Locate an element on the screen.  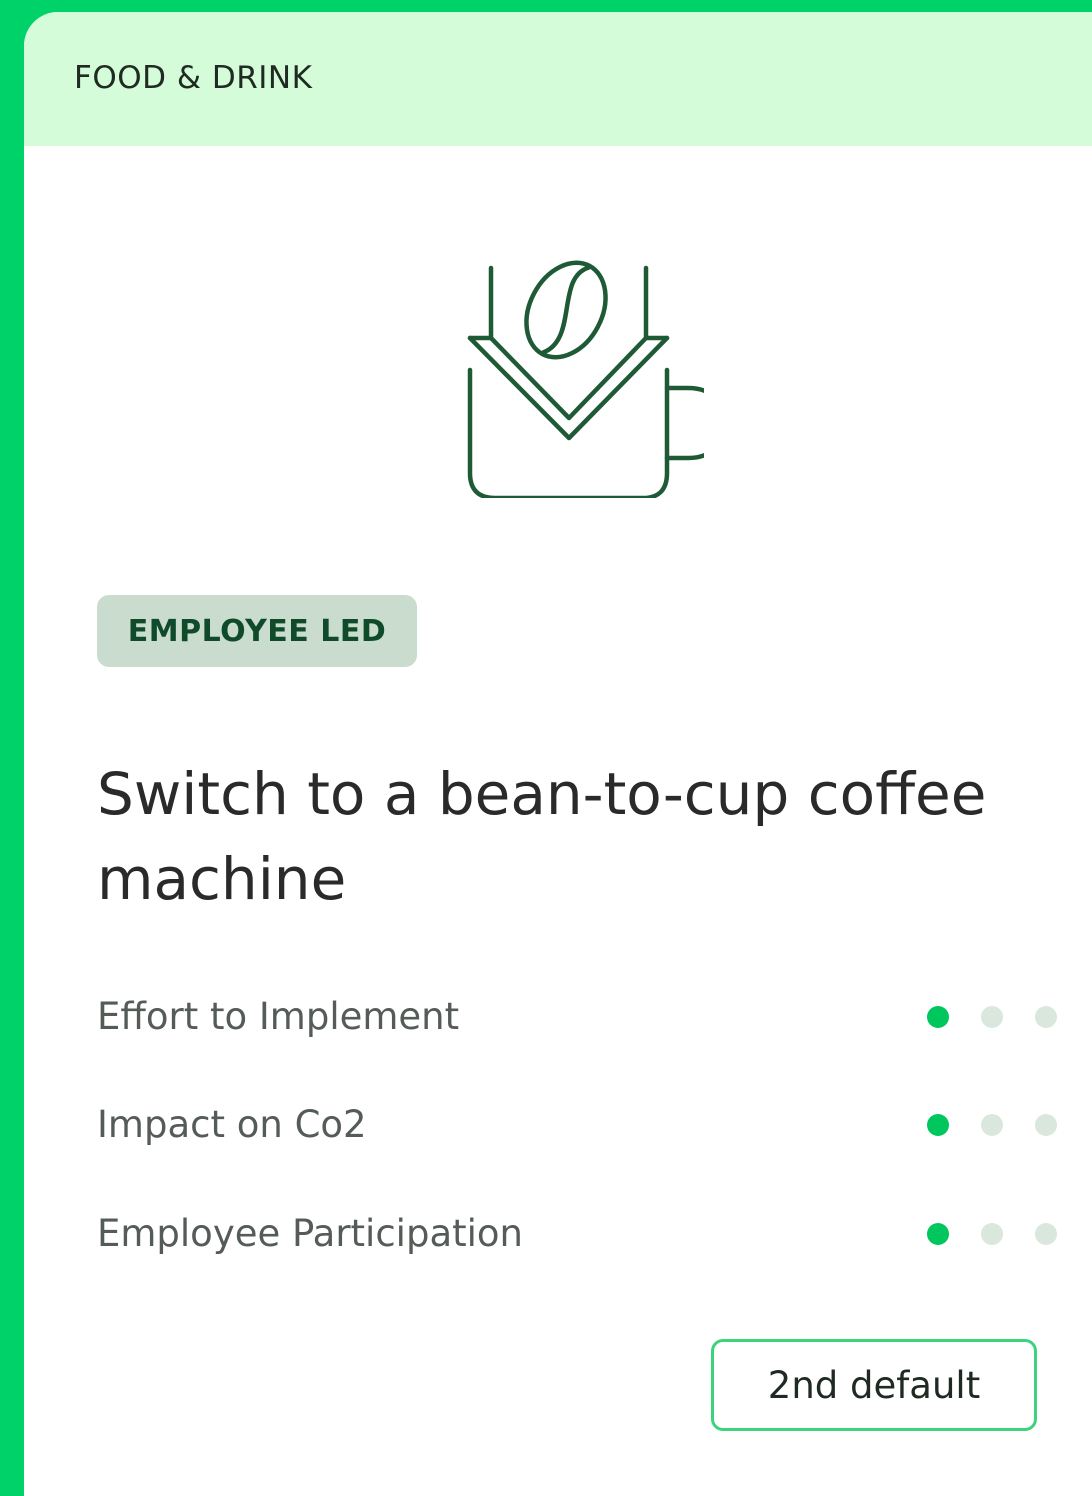
metric-label: Impact on Co2 is located at coordinates (232, 1124).